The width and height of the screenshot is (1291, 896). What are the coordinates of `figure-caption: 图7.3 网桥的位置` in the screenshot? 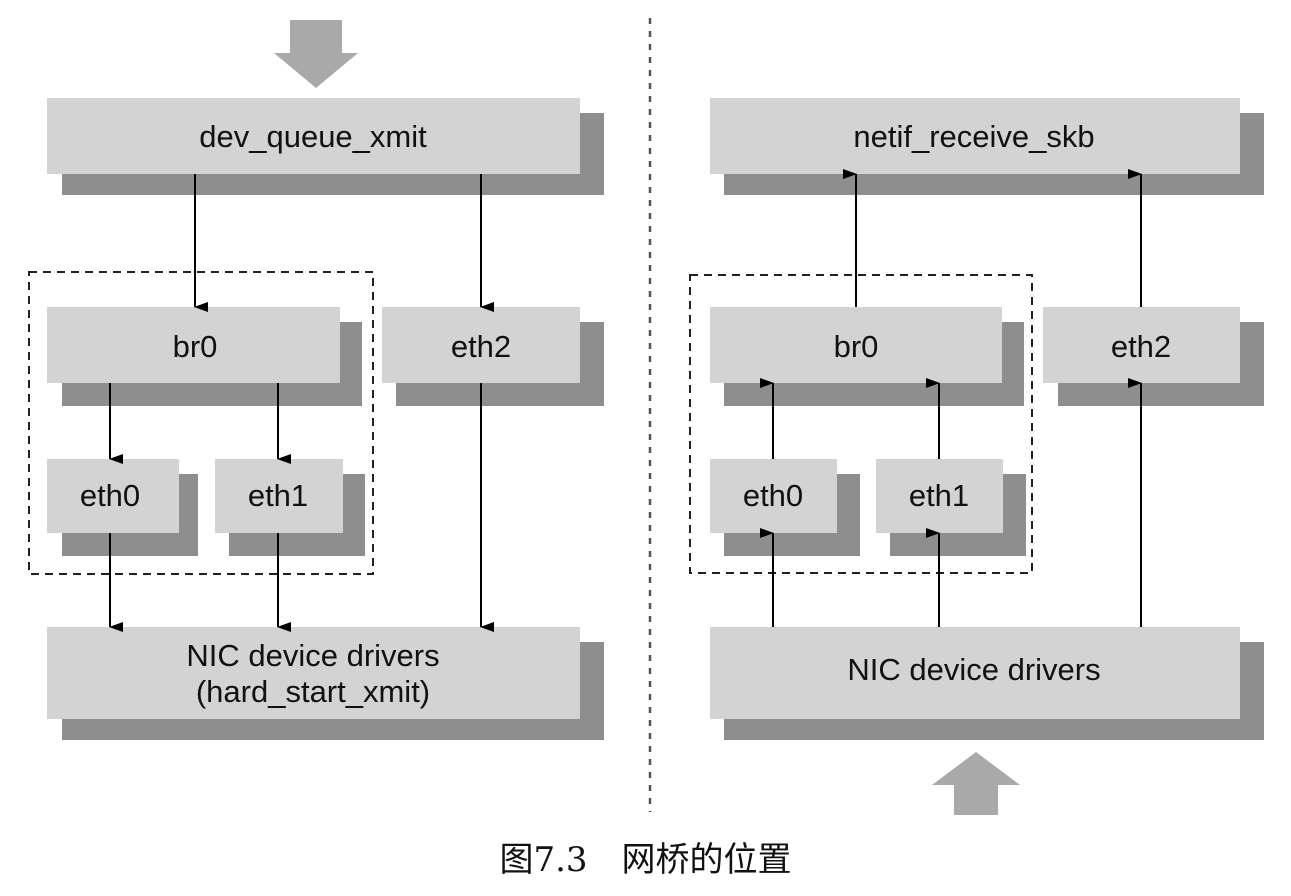 It's located at (645, 860).